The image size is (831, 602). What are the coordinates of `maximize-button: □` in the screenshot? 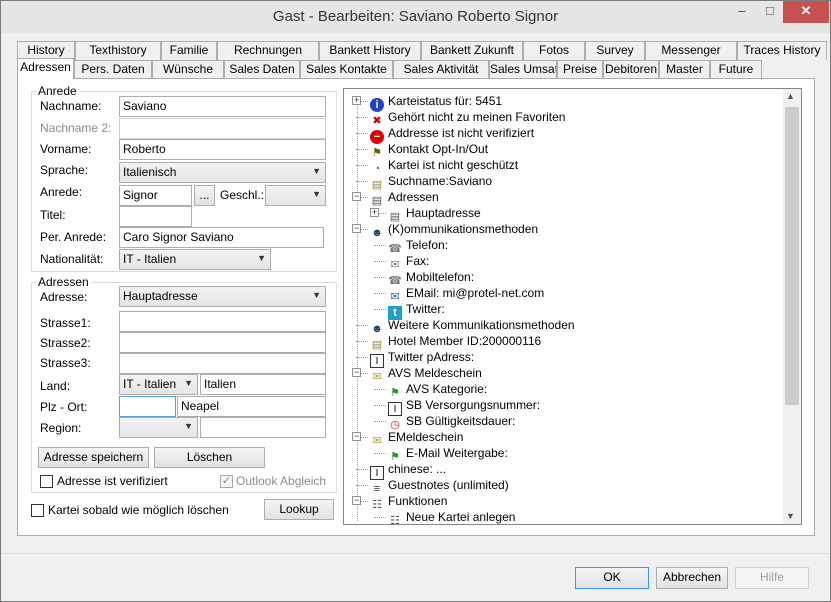 It's located at (770, 12).